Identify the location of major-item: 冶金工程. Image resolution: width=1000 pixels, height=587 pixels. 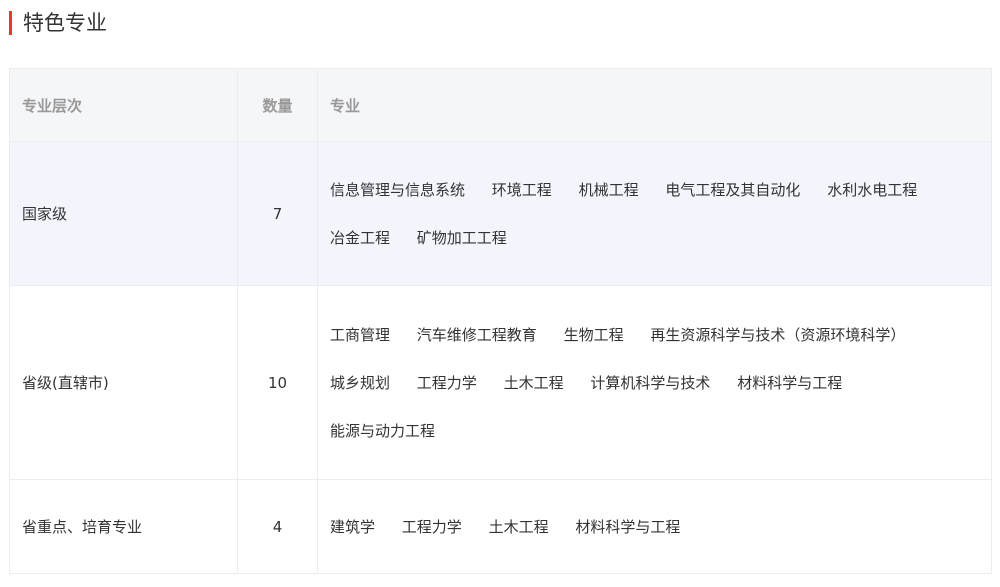
(360, 237).